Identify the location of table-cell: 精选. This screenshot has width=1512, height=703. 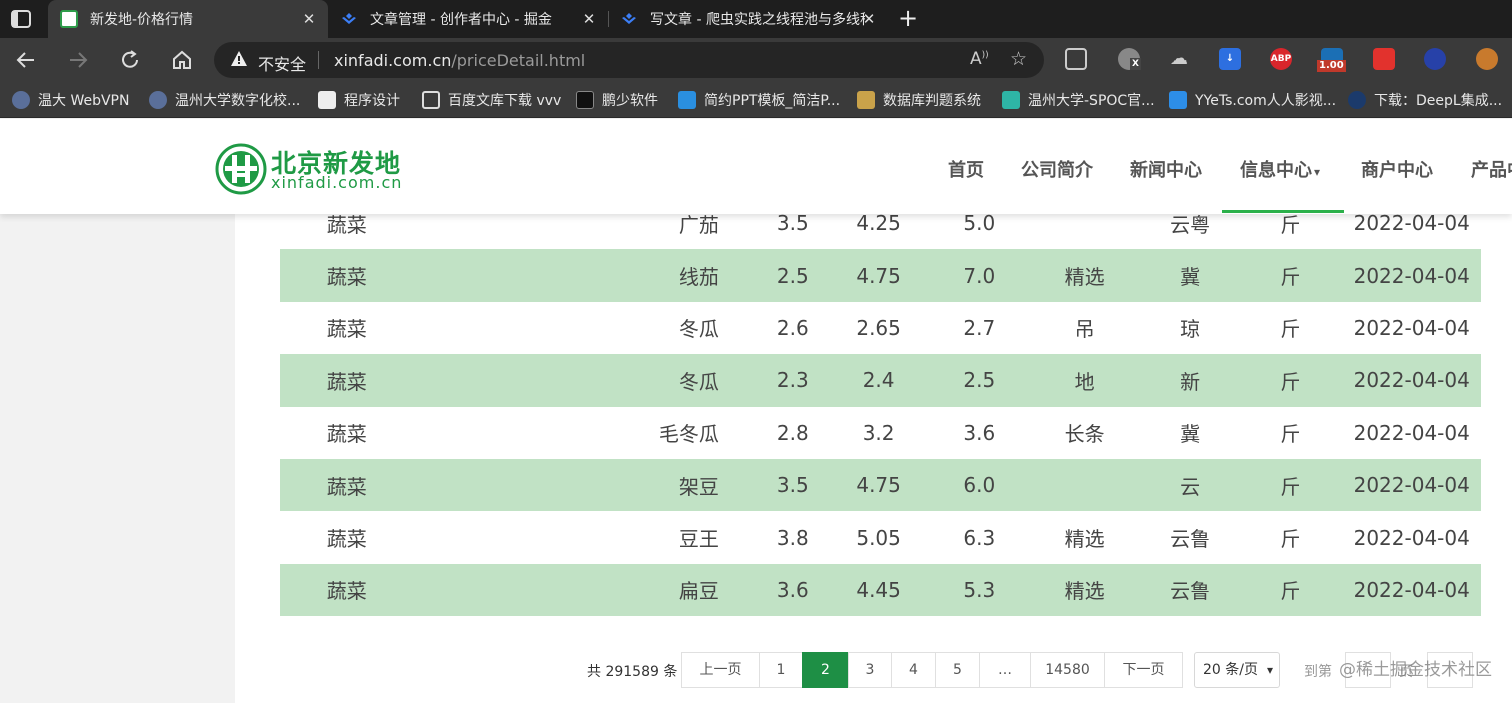
(1085, 590).